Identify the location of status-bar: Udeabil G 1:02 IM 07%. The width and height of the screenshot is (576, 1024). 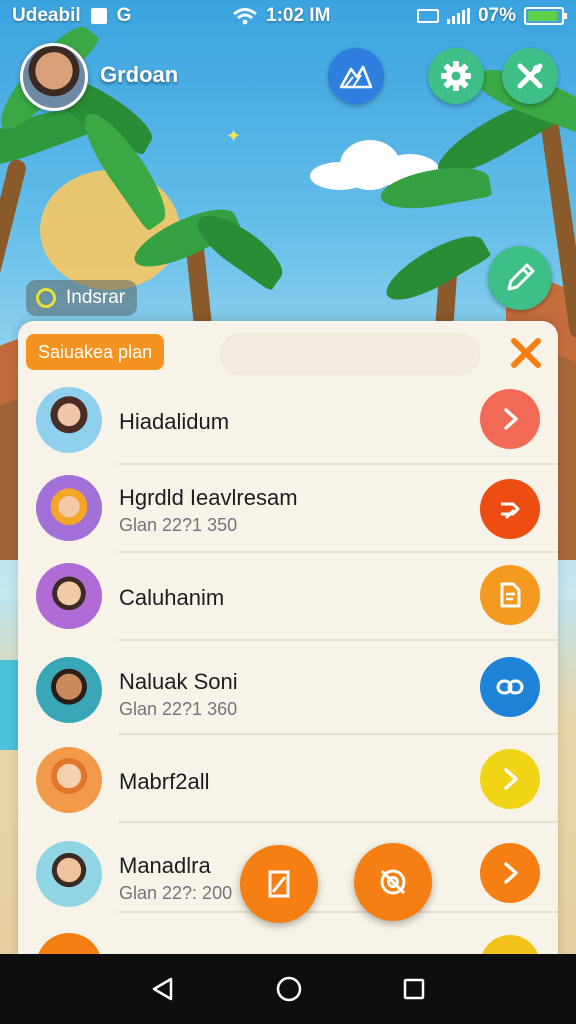
(288, 16).